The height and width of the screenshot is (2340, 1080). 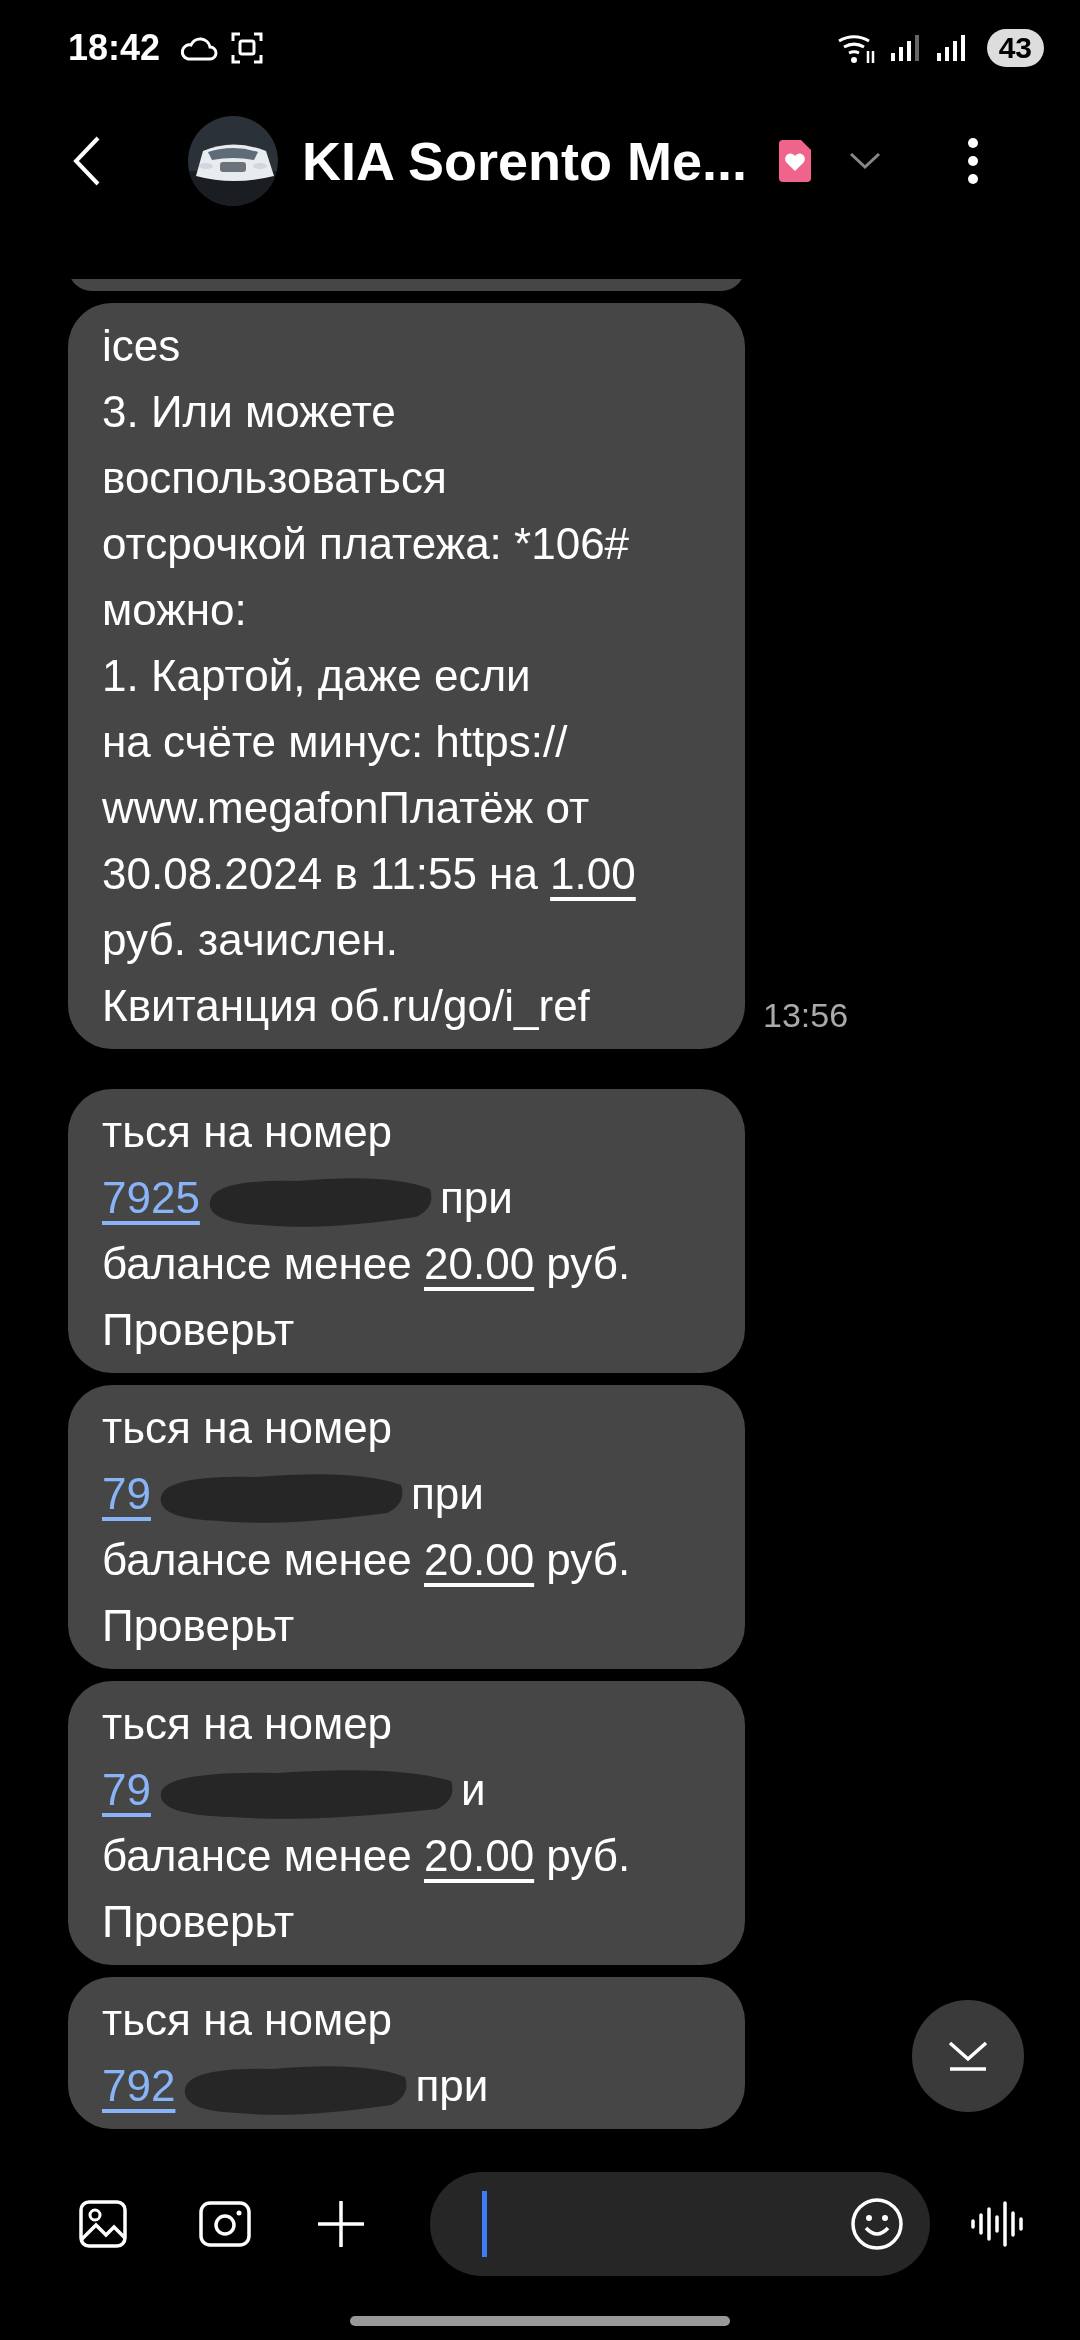 What do you see at coordinates (174, 609) in the screenshot?
I see `message-text: можно:` at bounding box center [174, 609].